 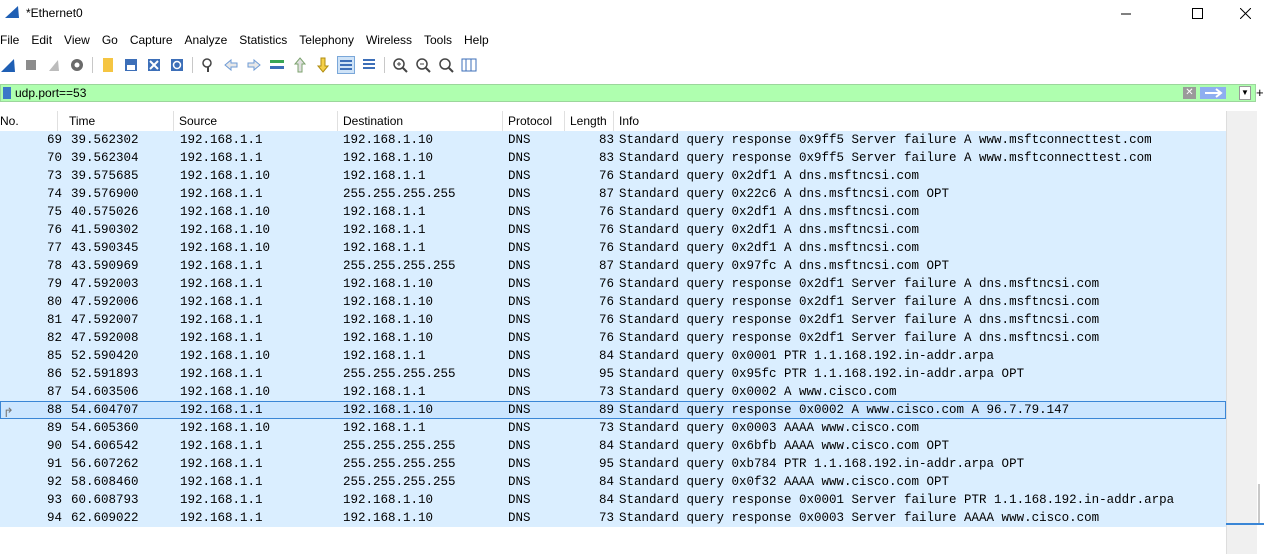 I want to click on scroll-thumb, so click(x=1259, y=504).